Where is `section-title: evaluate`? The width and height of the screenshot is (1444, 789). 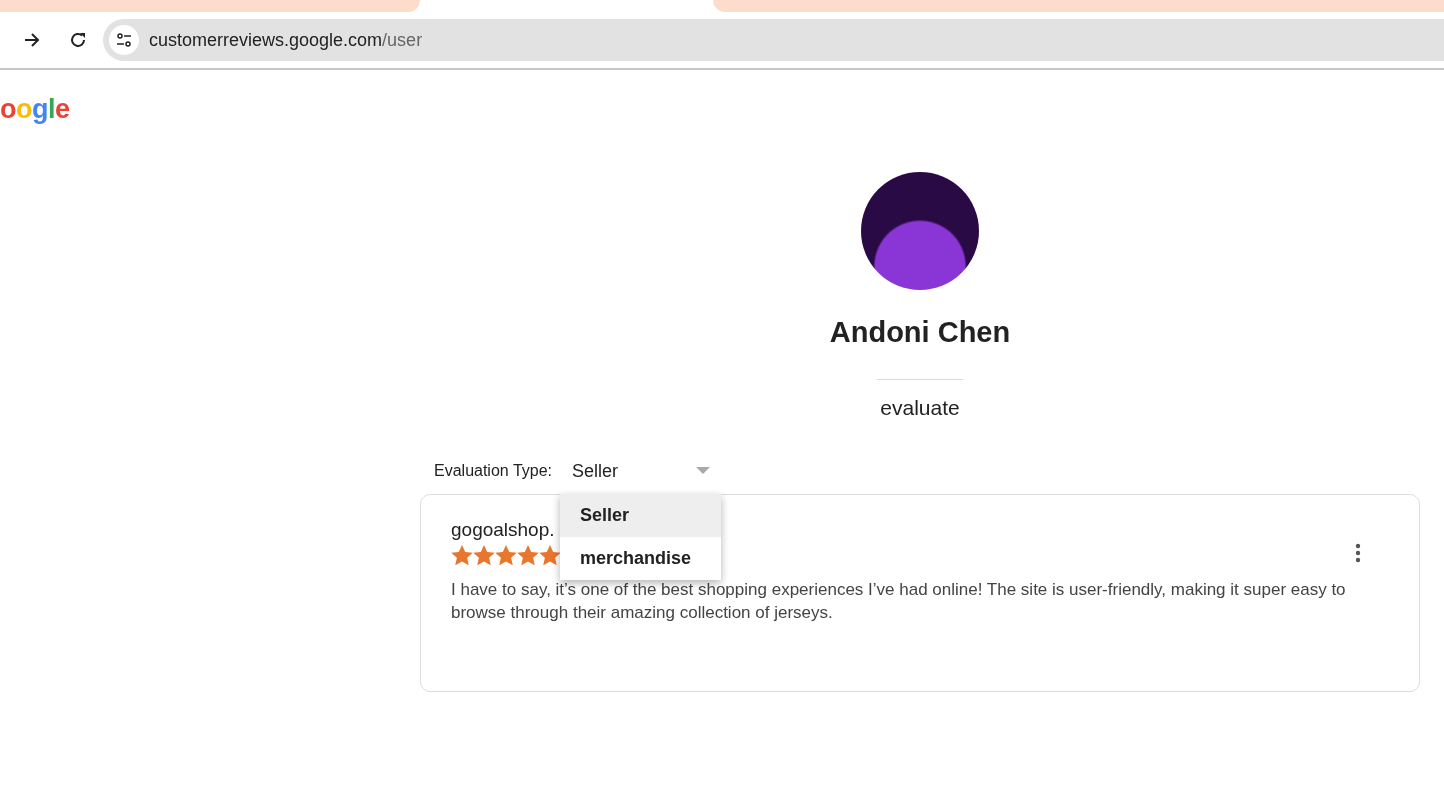 section-title: evaluate is located at coordinates (920, 408).